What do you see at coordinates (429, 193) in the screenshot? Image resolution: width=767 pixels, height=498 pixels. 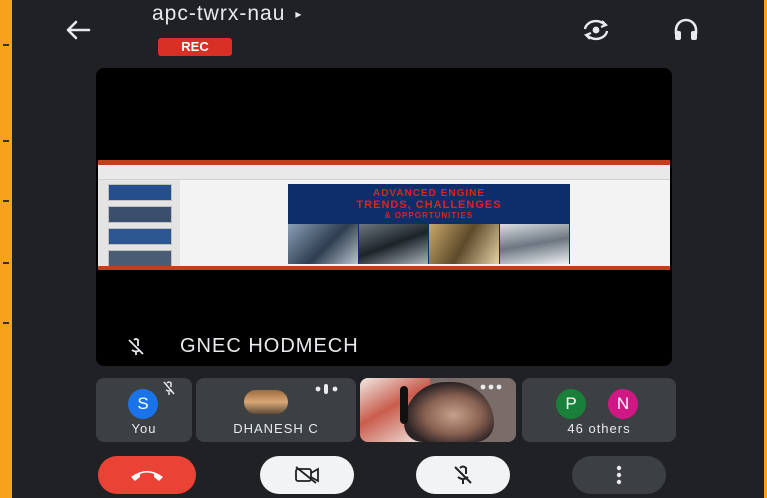 I see `slide-title-line: ADVANCED ENGINE` at bounding box center [429, 193].